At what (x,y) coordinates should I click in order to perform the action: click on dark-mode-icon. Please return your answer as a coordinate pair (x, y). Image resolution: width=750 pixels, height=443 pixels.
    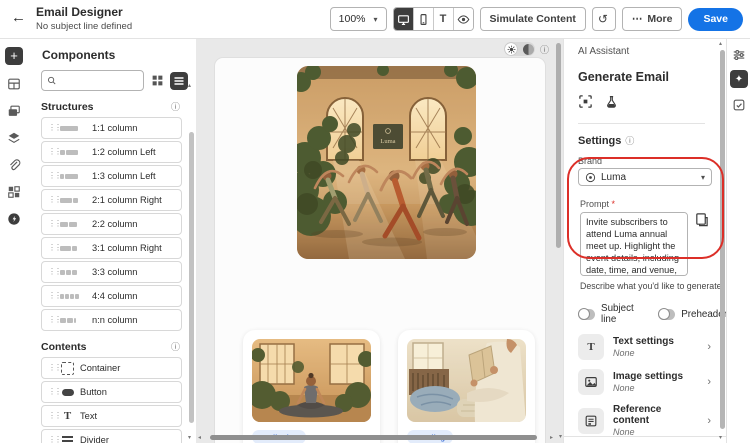
    Looking at the image, I should click on (528, 49).